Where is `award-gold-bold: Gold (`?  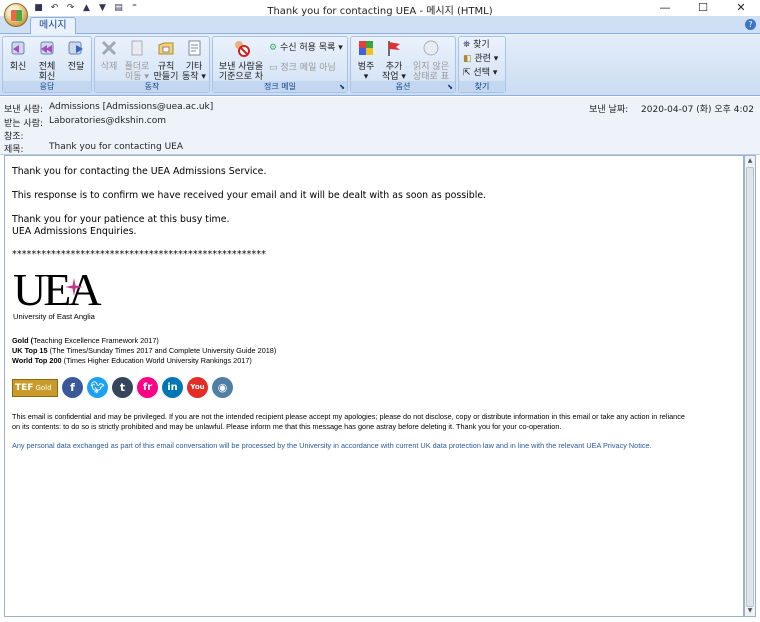
award-gold-bold: Gold ( is located at coordinates (23, 340).